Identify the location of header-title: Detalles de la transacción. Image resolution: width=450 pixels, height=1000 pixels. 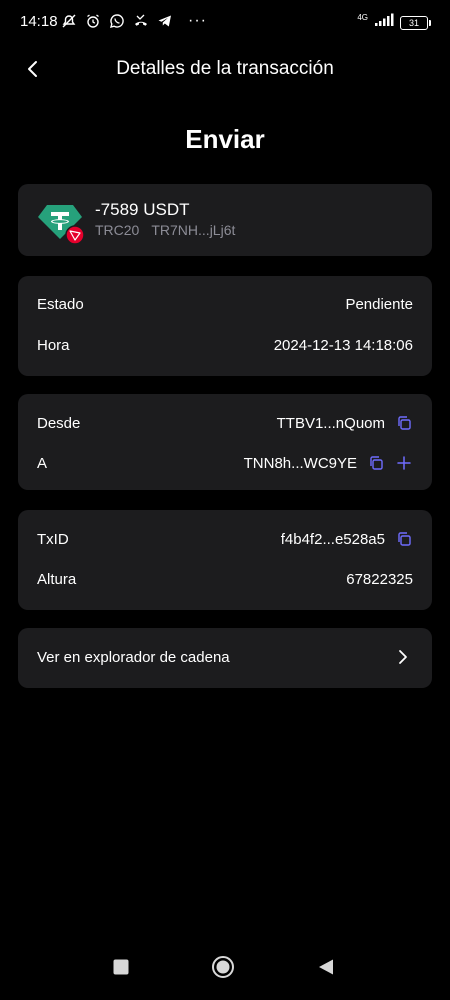
(225, 68).